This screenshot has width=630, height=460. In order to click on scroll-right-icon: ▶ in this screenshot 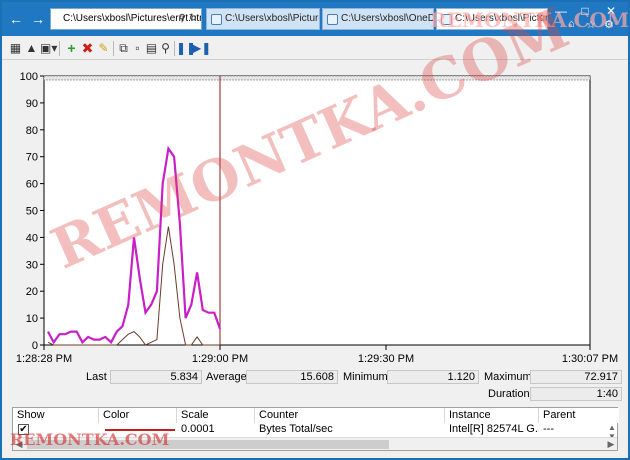, I will do `click(611, 444)`.